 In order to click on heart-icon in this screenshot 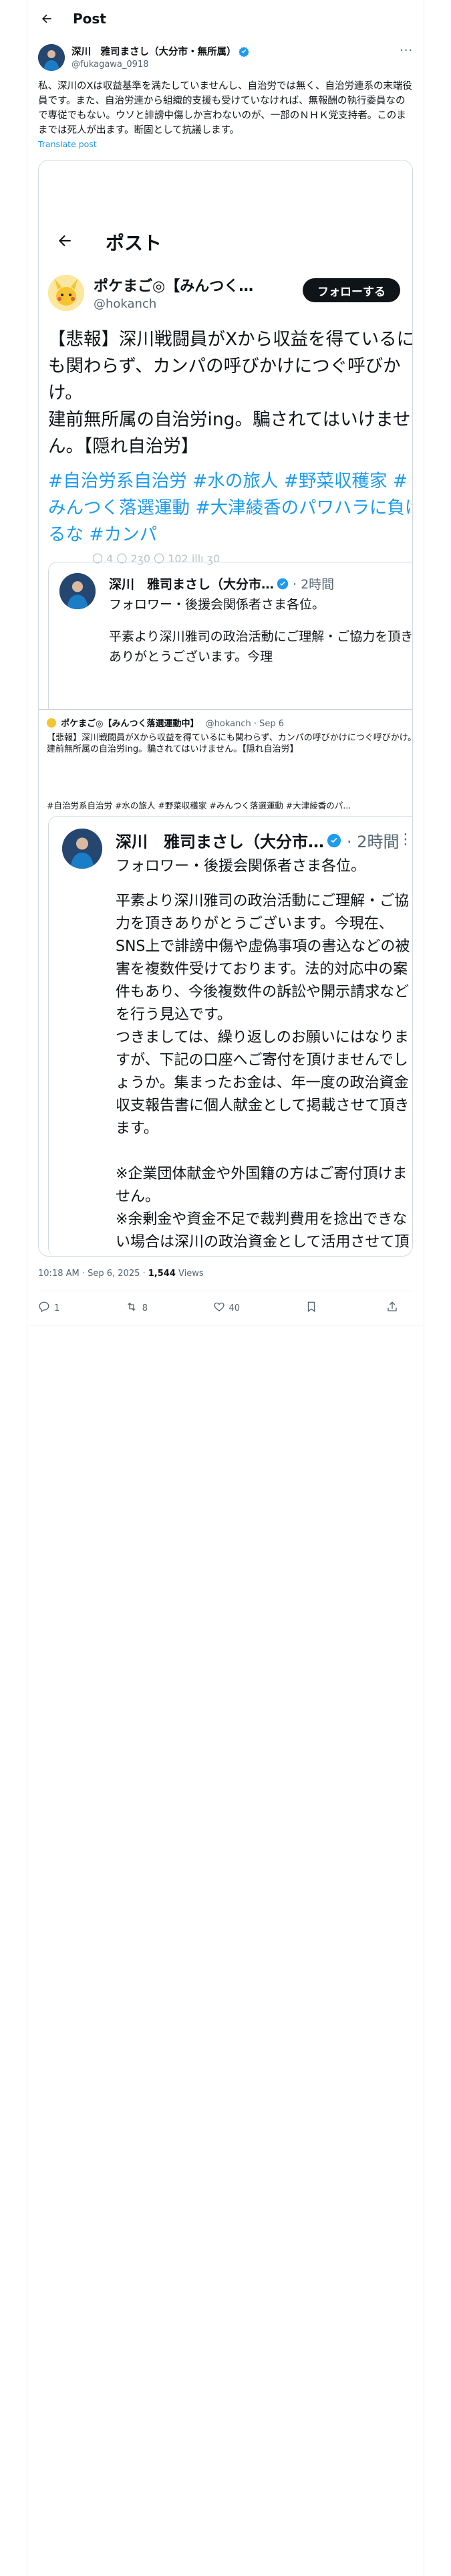, I will do `click(221, 1308)`.